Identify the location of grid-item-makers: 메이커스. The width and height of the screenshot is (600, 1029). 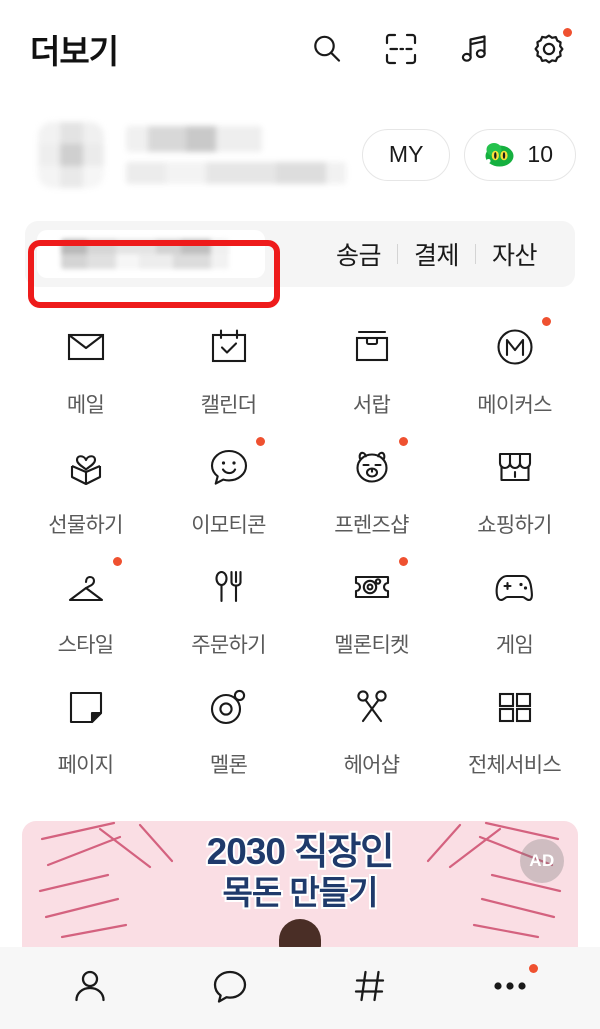
(514, 366).